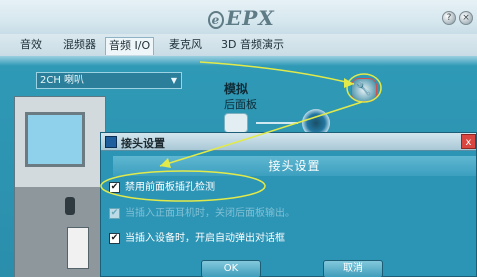 This screenshot has width=477, height=277. I want to click on wrench-icon: 🔧, so click(364, 90).